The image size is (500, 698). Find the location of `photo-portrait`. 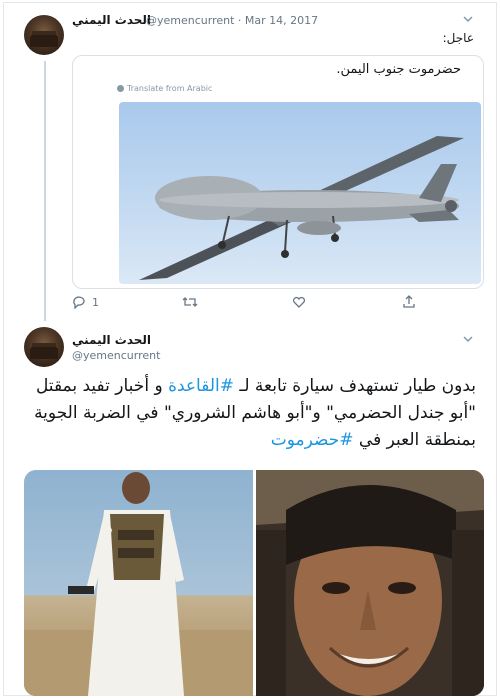

photo-portrait is located at coordinates (370, 583).